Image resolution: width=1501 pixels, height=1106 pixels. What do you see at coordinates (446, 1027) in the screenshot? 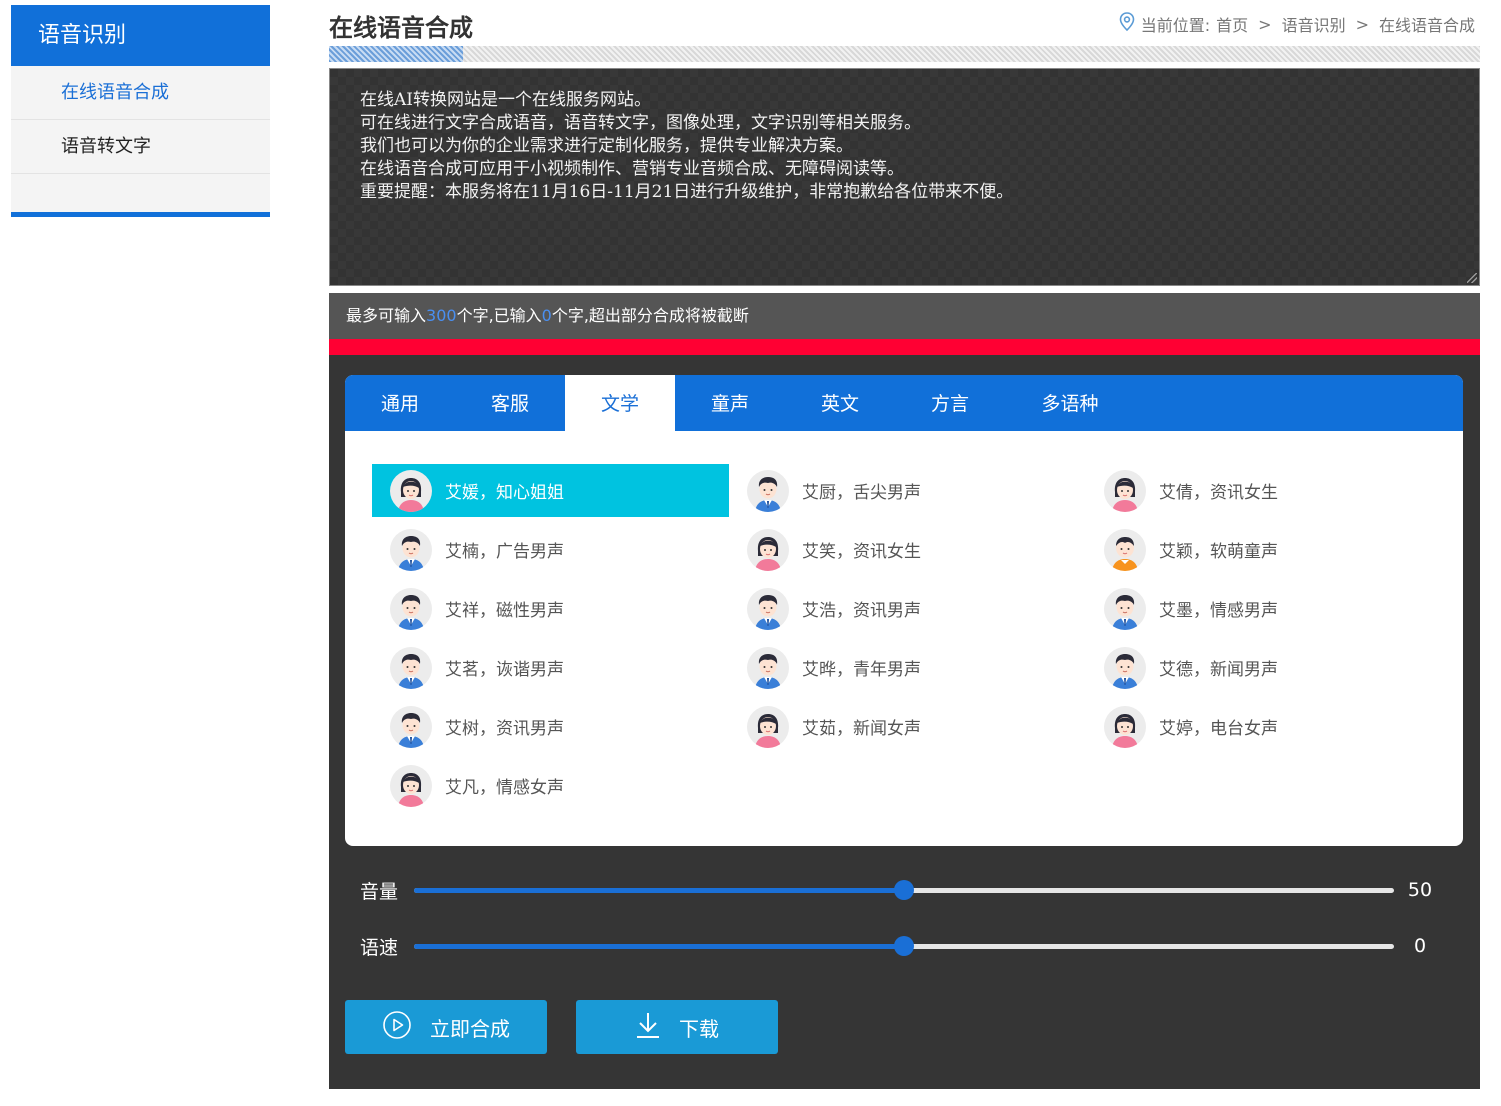
I see `synthesize-button: 立即合成` at bounding box center [446, 1027].